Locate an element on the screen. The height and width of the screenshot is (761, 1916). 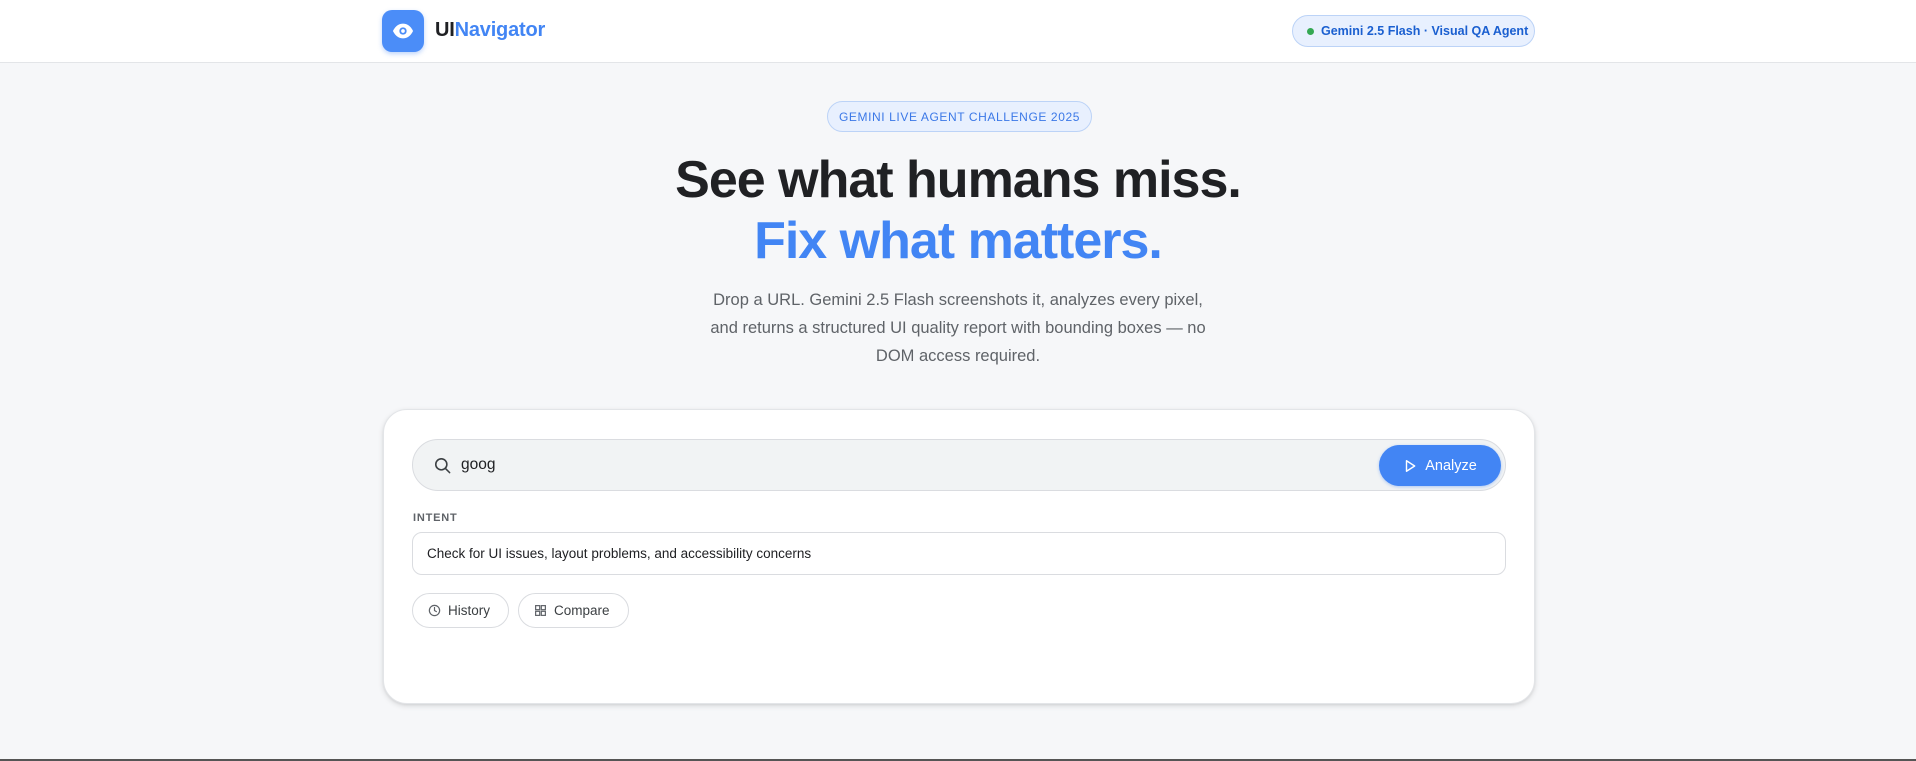
headline-accent: Fix what matters. is located at coordinates (958, 241).